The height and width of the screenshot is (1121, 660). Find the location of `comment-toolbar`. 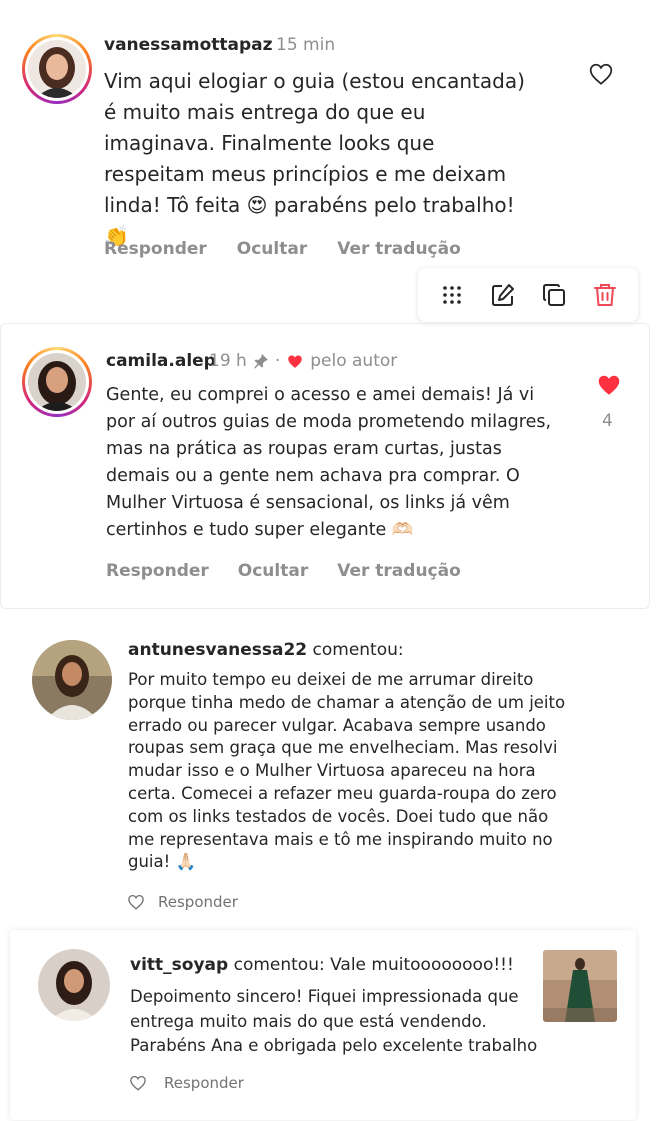

comment-toolbar is located at coordinates (528, 295).